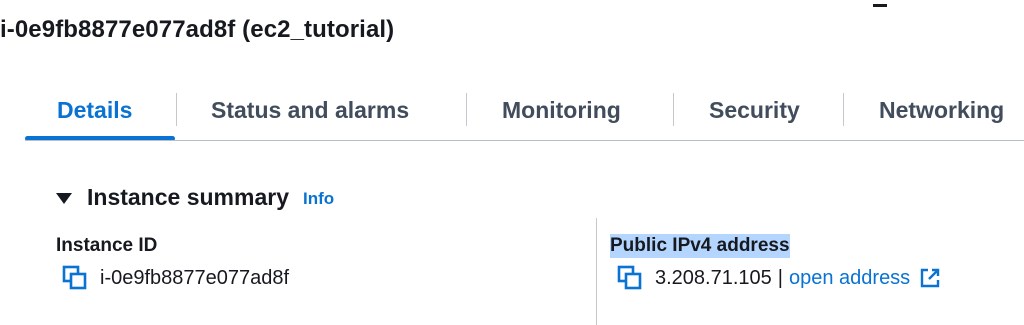 This screenshot has height=325, width=1024. Describe the element at coordinates (197, 29) in the screenshot. I see `page-title: i-0e9fb8877e077ad8f (ec2_tutorial)` at that location.